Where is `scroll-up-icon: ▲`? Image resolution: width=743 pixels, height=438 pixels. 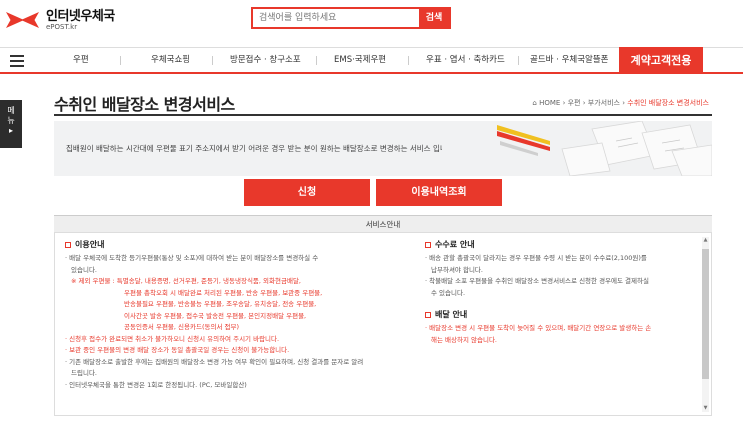
scroll-up-icon: ▲ is located at coordinates (705, 240).